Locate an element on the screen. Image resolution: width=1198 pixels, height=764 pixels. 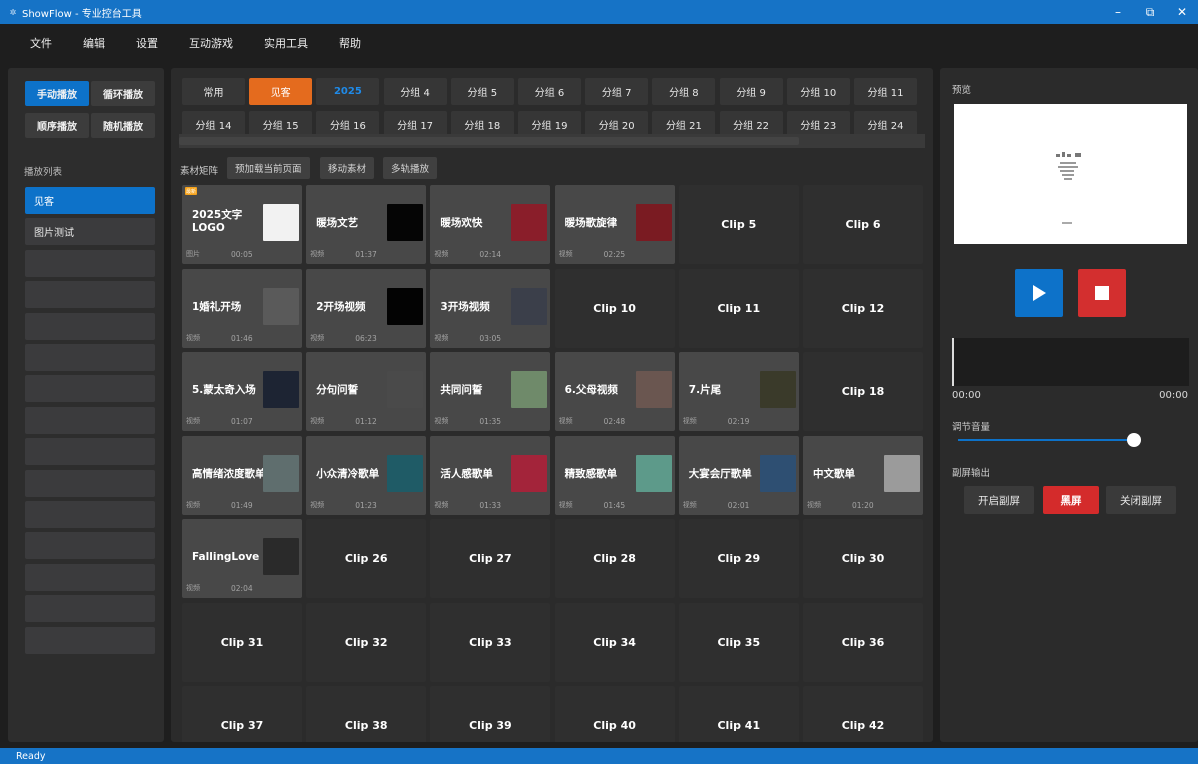
menu-interactive-games: 互动游戏 is located at coordinates (211, 43).